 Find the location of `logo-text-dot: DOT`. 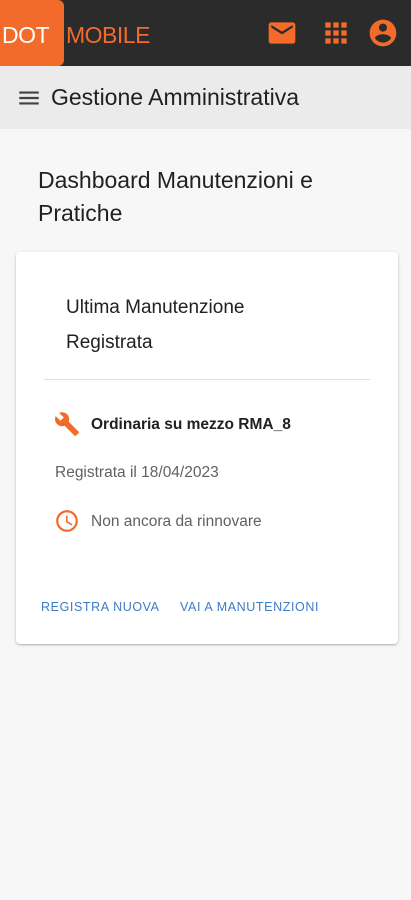

logo-text-dot: DOT is located at coordinates (26, 35).